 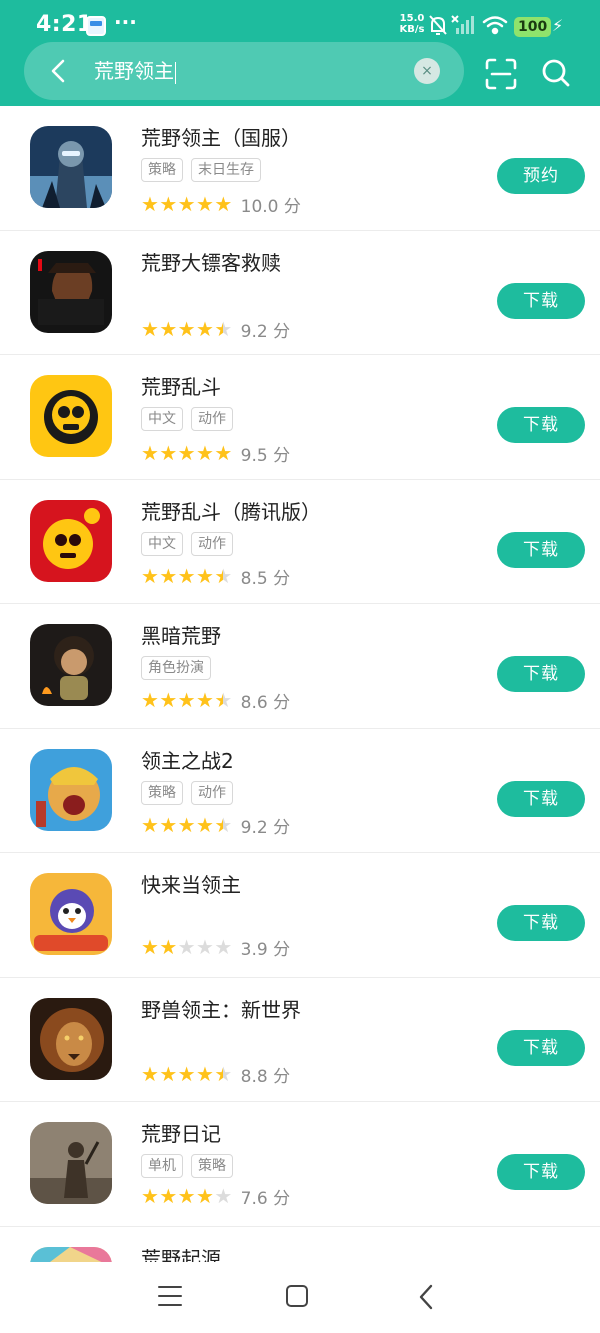 I want to click on list-item: 荒野乱斗 中文 动作 ★★★★★ 9.5 分 下载, so click(x=300, y=417).